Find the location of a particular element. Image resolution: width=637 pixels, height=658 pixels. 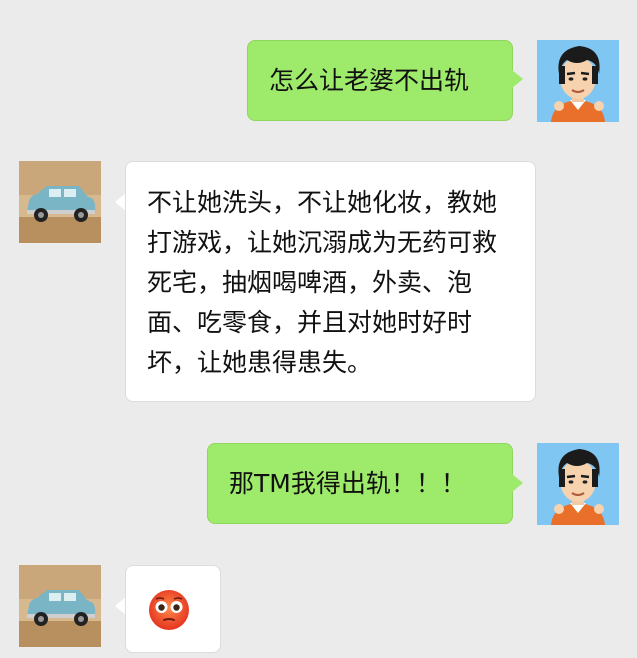

message-text: 那TM我得出轨！！！ is located at coordinates (347, 483).